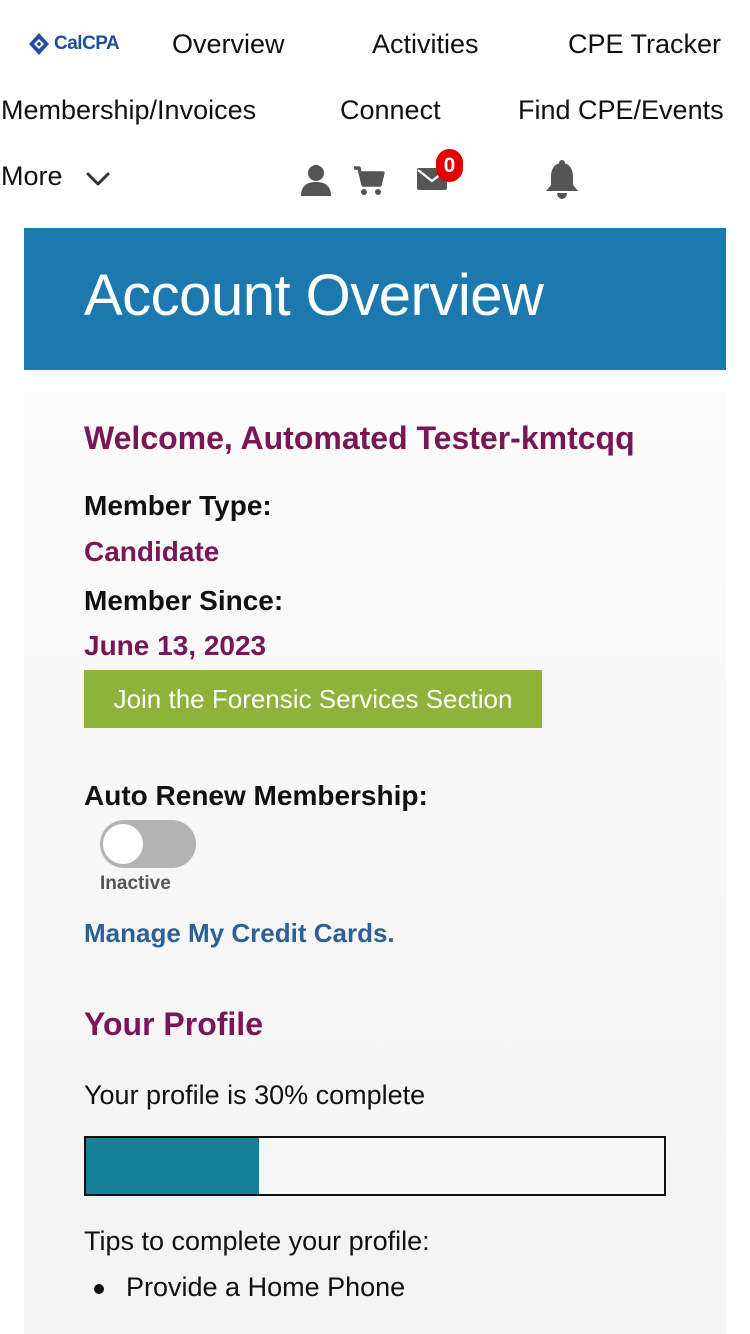 This screenshot has width=750, height=1334. What do you see at coordinates (266, 1287) in the screenshot?
I see `profile-tip-item: Provide a Home Phone` at bounding box center [266, 1287].